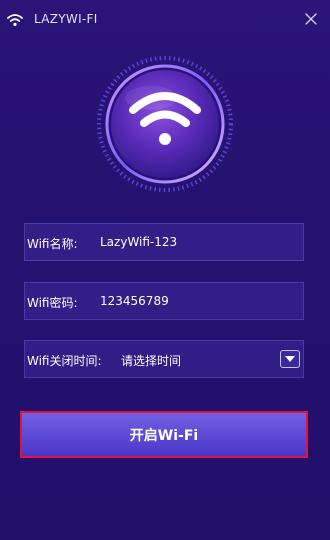  I want to click on time-dropdown-button, so click(290, 359).